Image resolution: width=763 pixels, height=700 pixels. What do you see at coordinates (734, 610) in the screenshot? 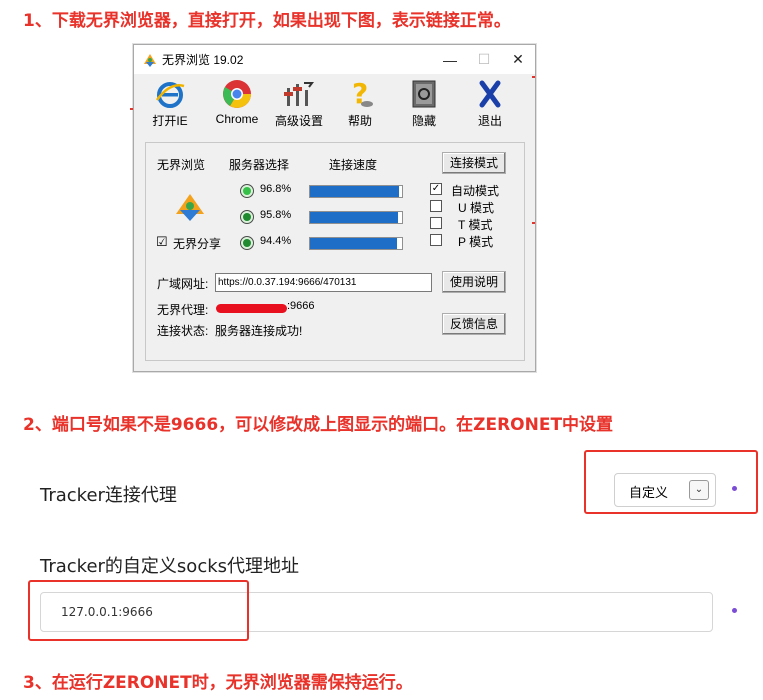
I see `setting-indicator-dot` at bounding box center [734, 610].